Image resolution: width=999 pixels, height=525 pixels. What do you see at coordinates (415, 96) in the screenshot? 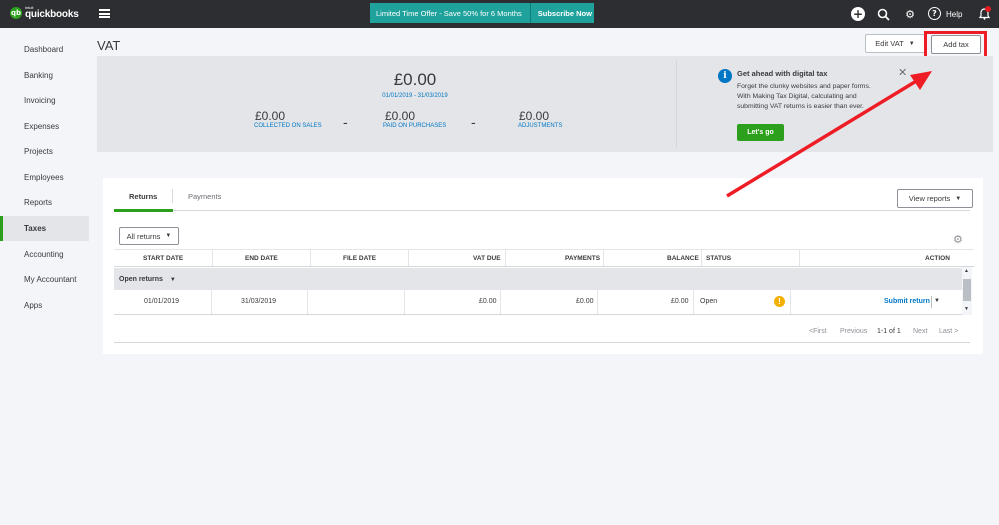
I see `vat-period-link: 01/01/2019 - 31/03/2019` at bounding box center [415, 96].